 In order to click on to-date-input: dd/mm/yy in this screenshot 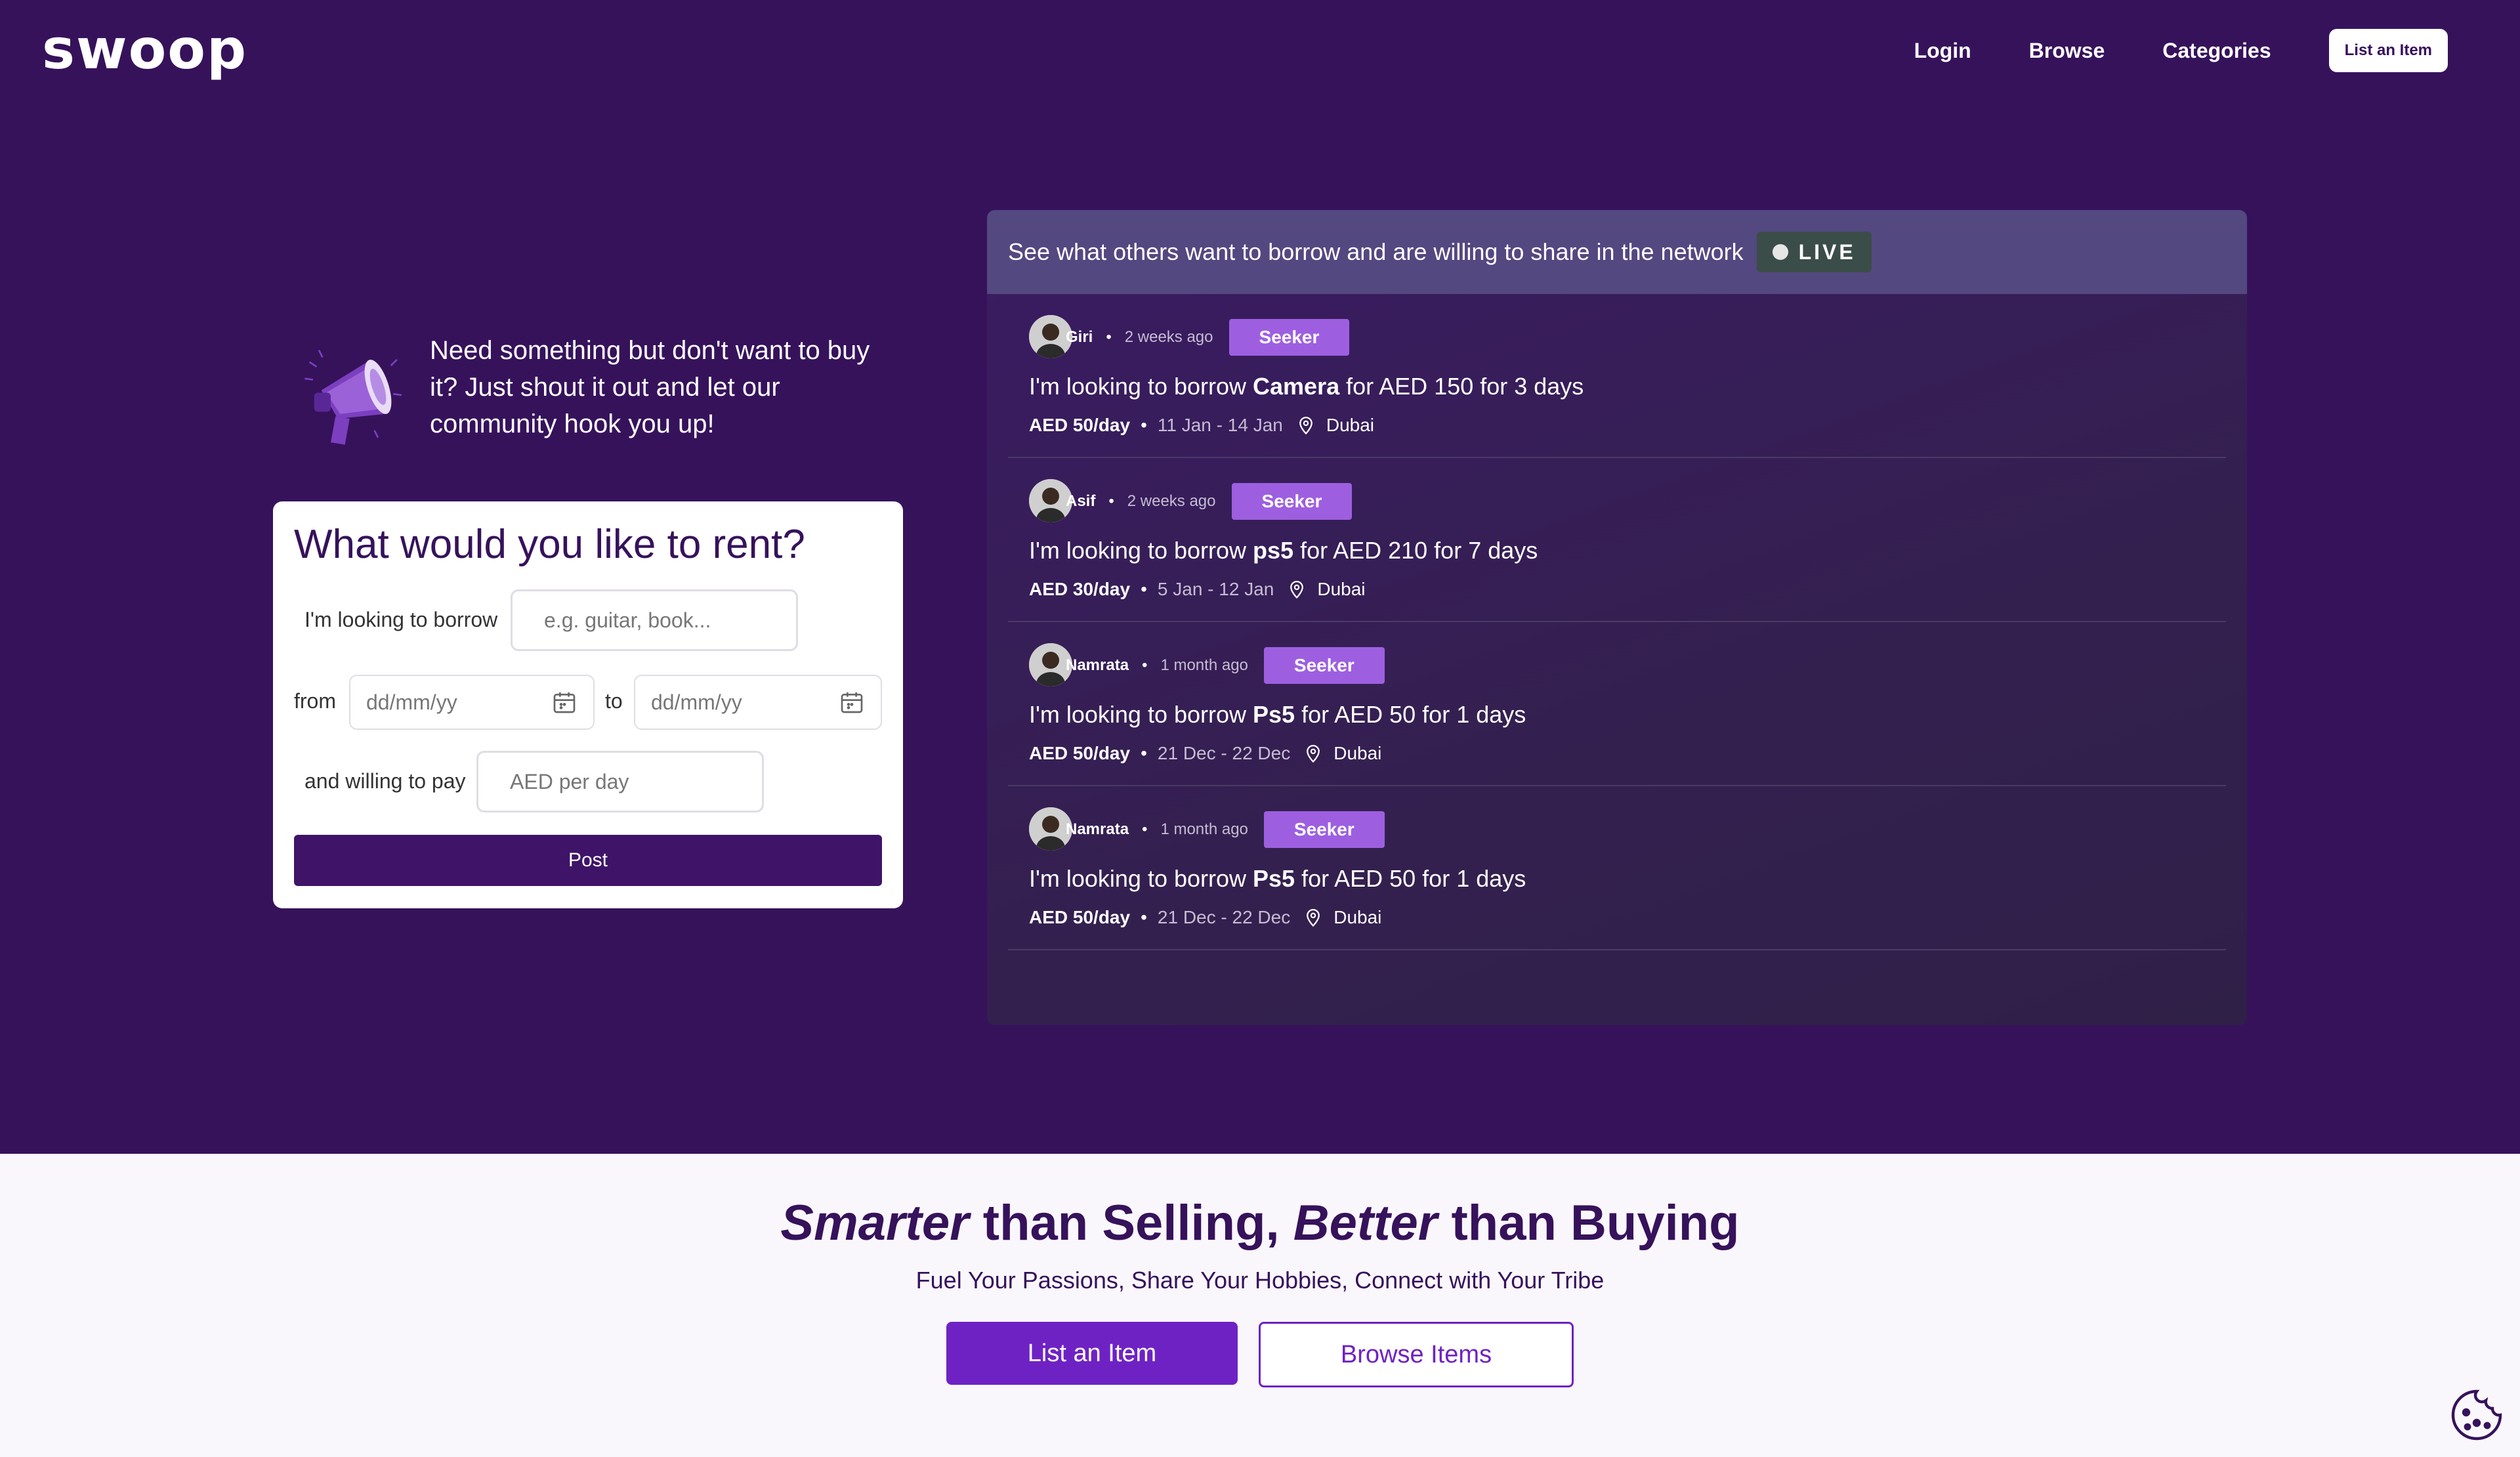, I will do `click(758, 702)`.